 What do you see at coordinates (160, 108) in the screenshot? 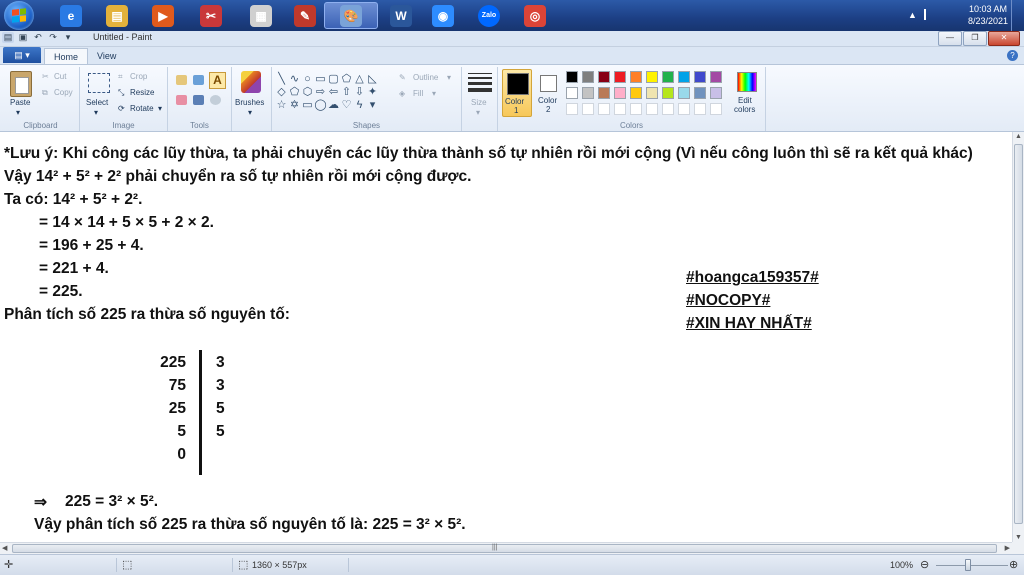
I see `rotate-dropdown-icon: ▾` at bounding box center [160, 108].